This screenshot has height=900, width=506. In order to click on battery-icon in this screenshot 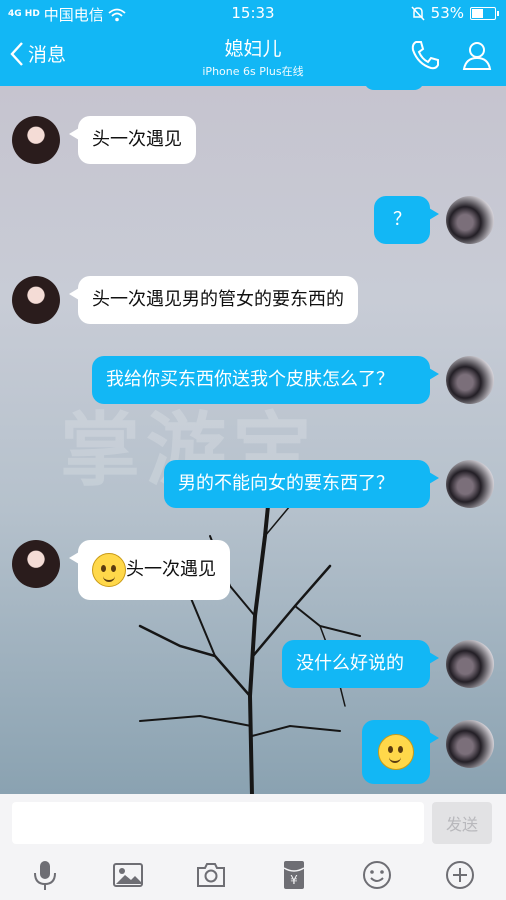, I will do `click(484, 13)`.